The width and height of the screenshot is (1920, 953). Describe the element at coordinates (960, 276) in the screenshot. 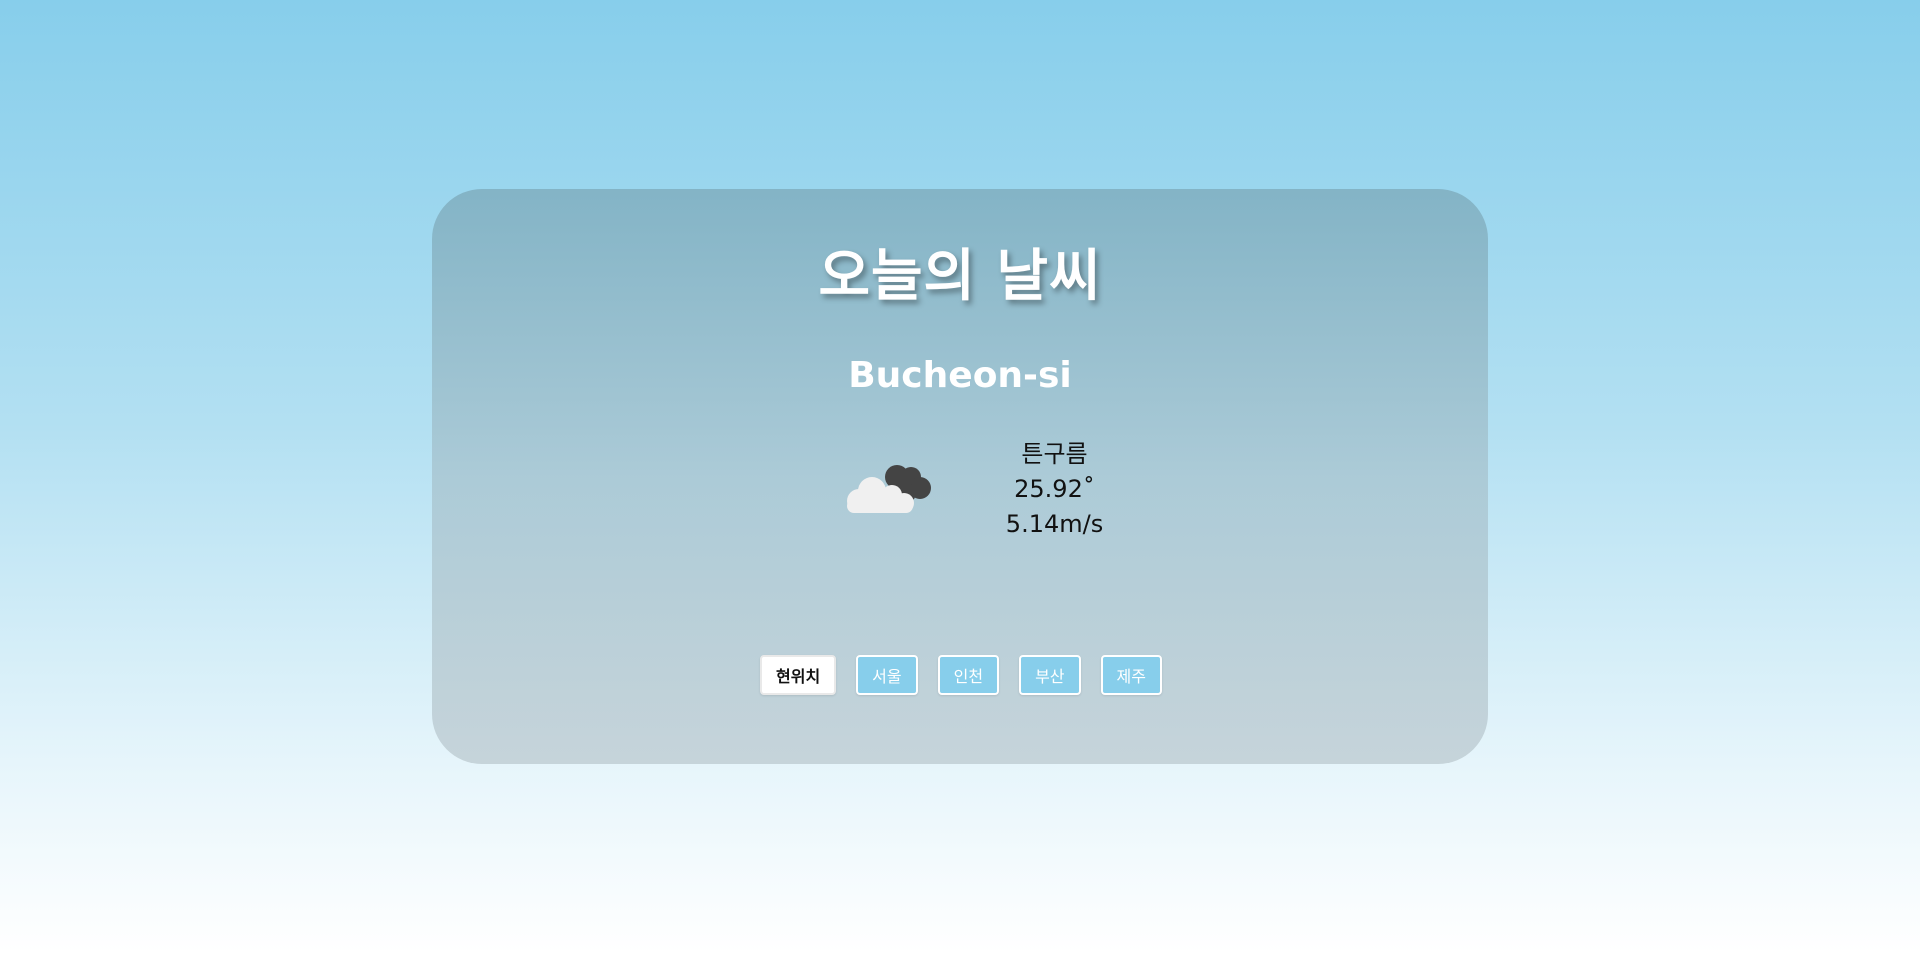

I see `page-title: 오늘의 날씨` at that location.